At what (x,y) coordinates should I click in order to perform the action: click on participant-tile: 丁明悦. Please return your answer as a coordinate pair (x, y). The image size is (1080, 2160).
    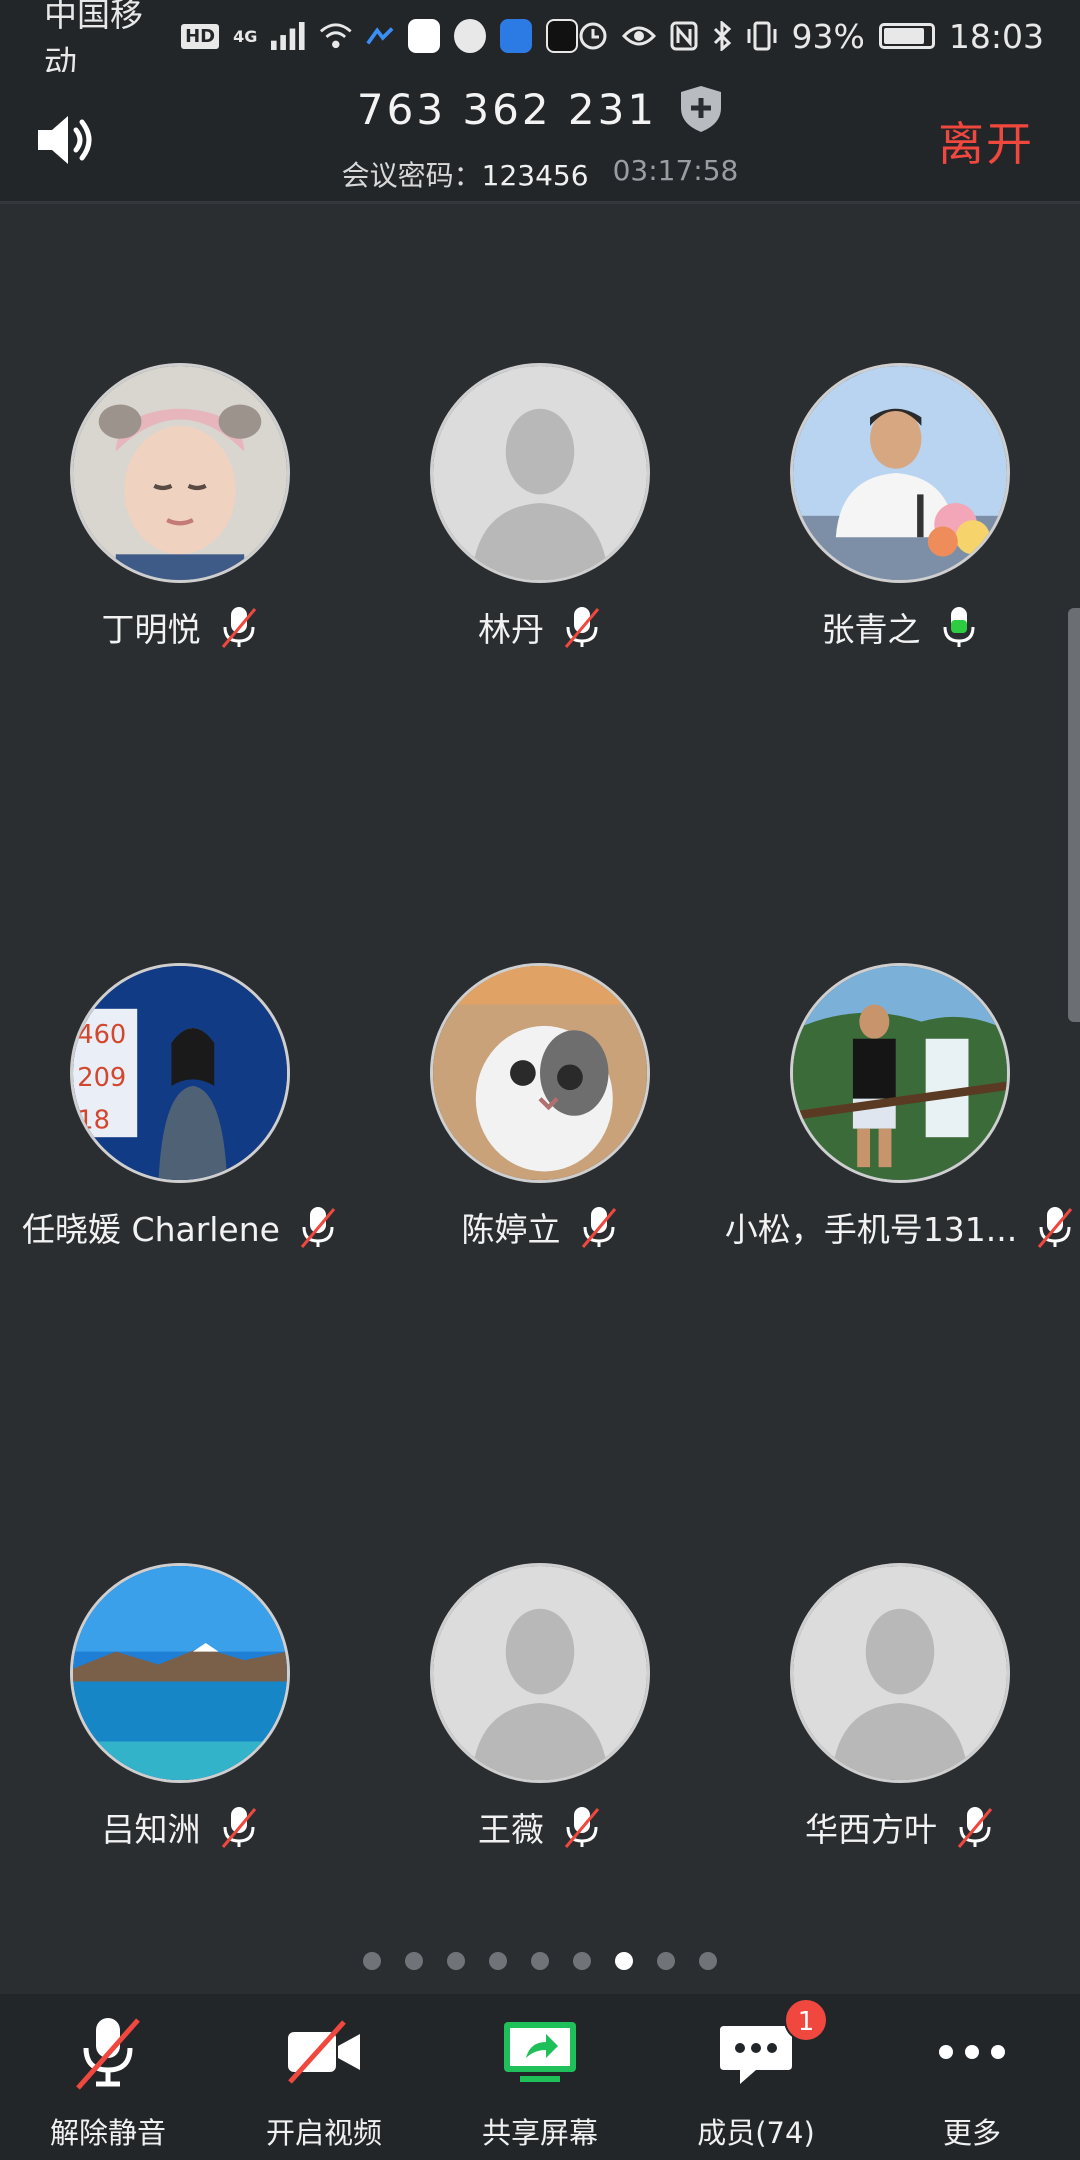
    Looking at the image, I should click on (180, 428).